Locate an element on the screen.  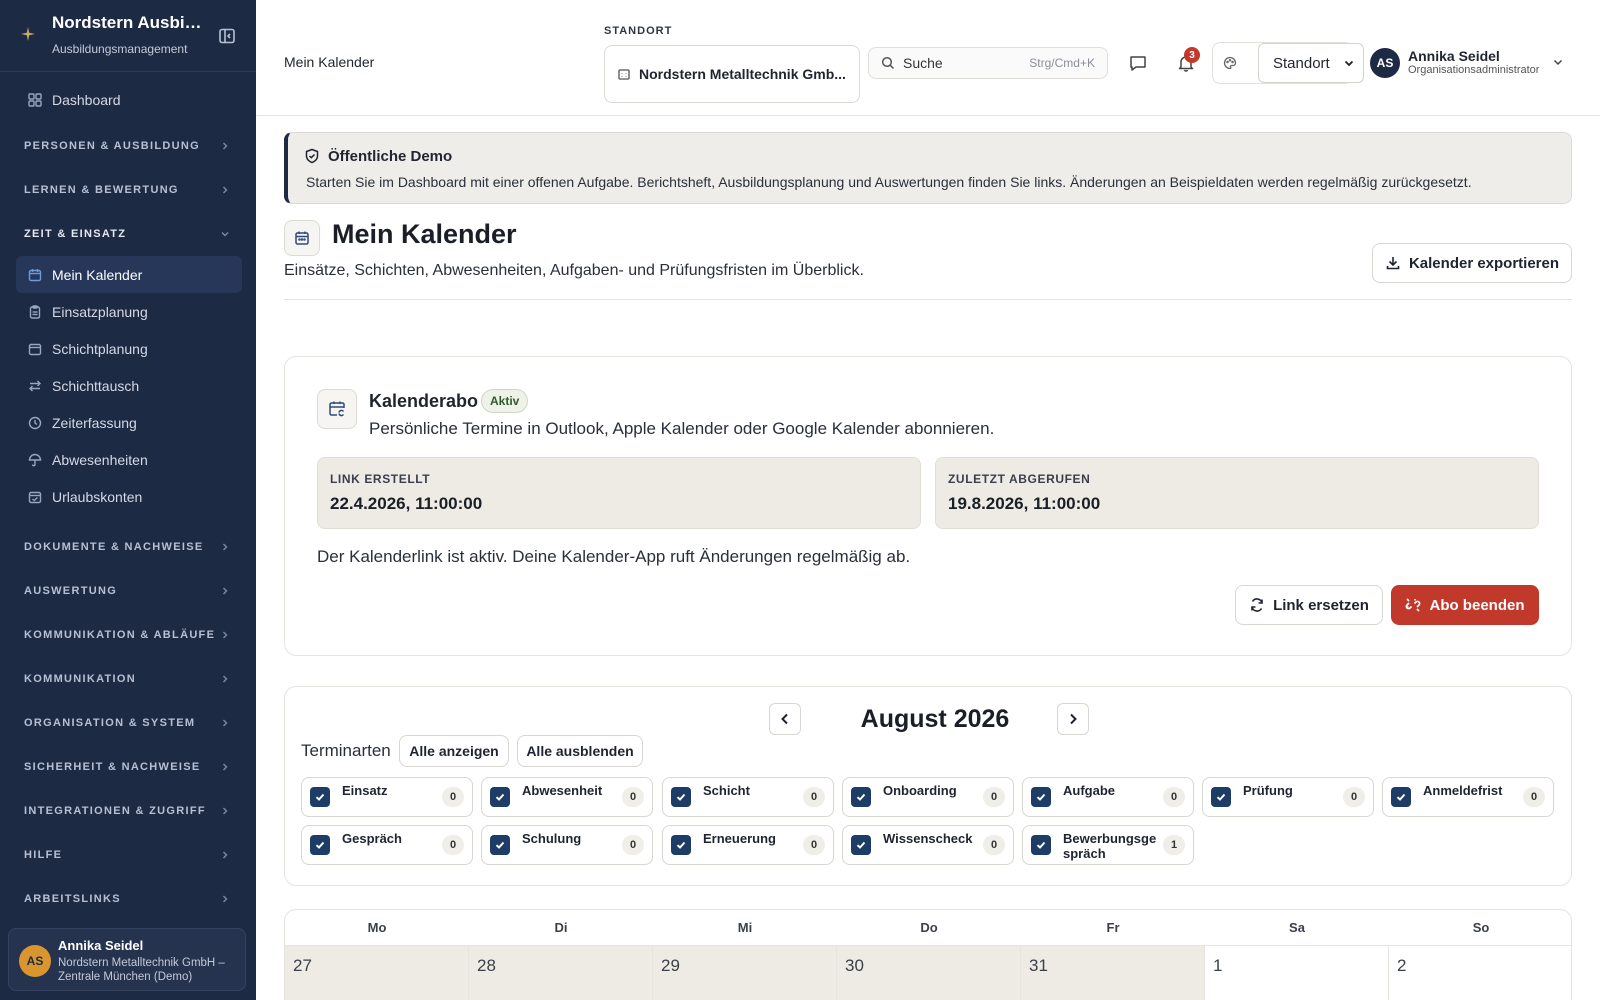
sidebar-group-integrationen: INTEGRATIONEN & ZUGRIFF is located at coordinates (128, 811).